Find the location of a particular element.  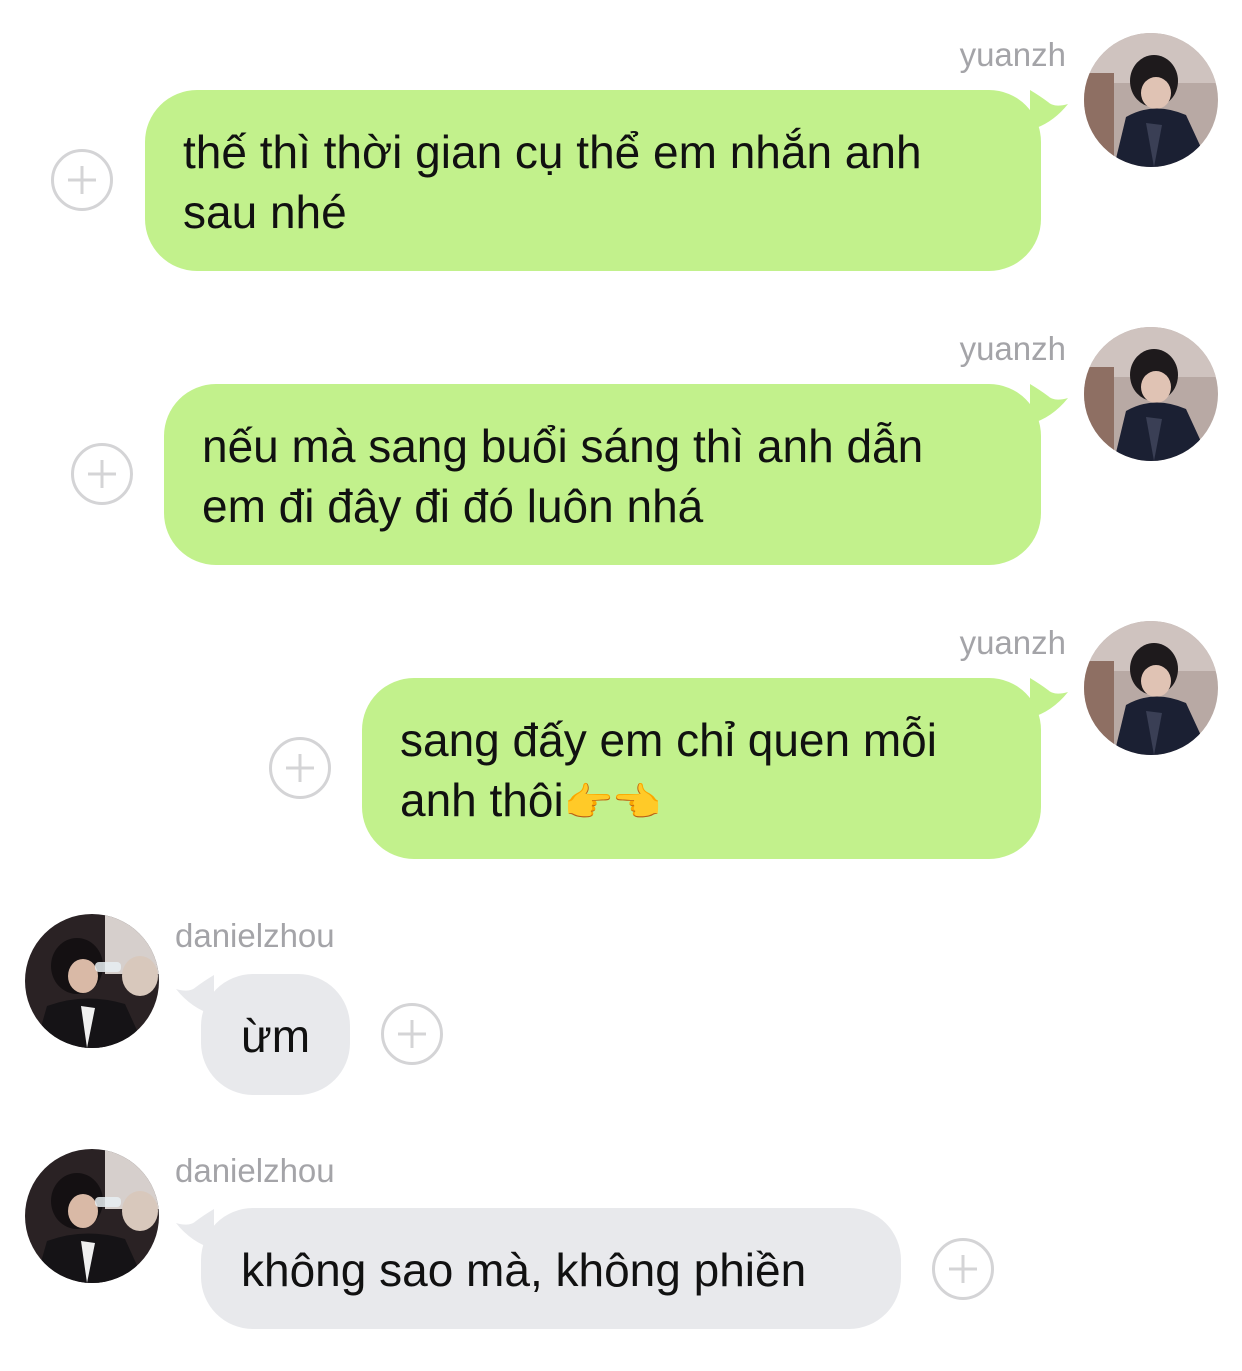

message-bubble: sang đấy em chỉ quen mỗi anh thôi👉👈 is located at coordinates (701, 768).